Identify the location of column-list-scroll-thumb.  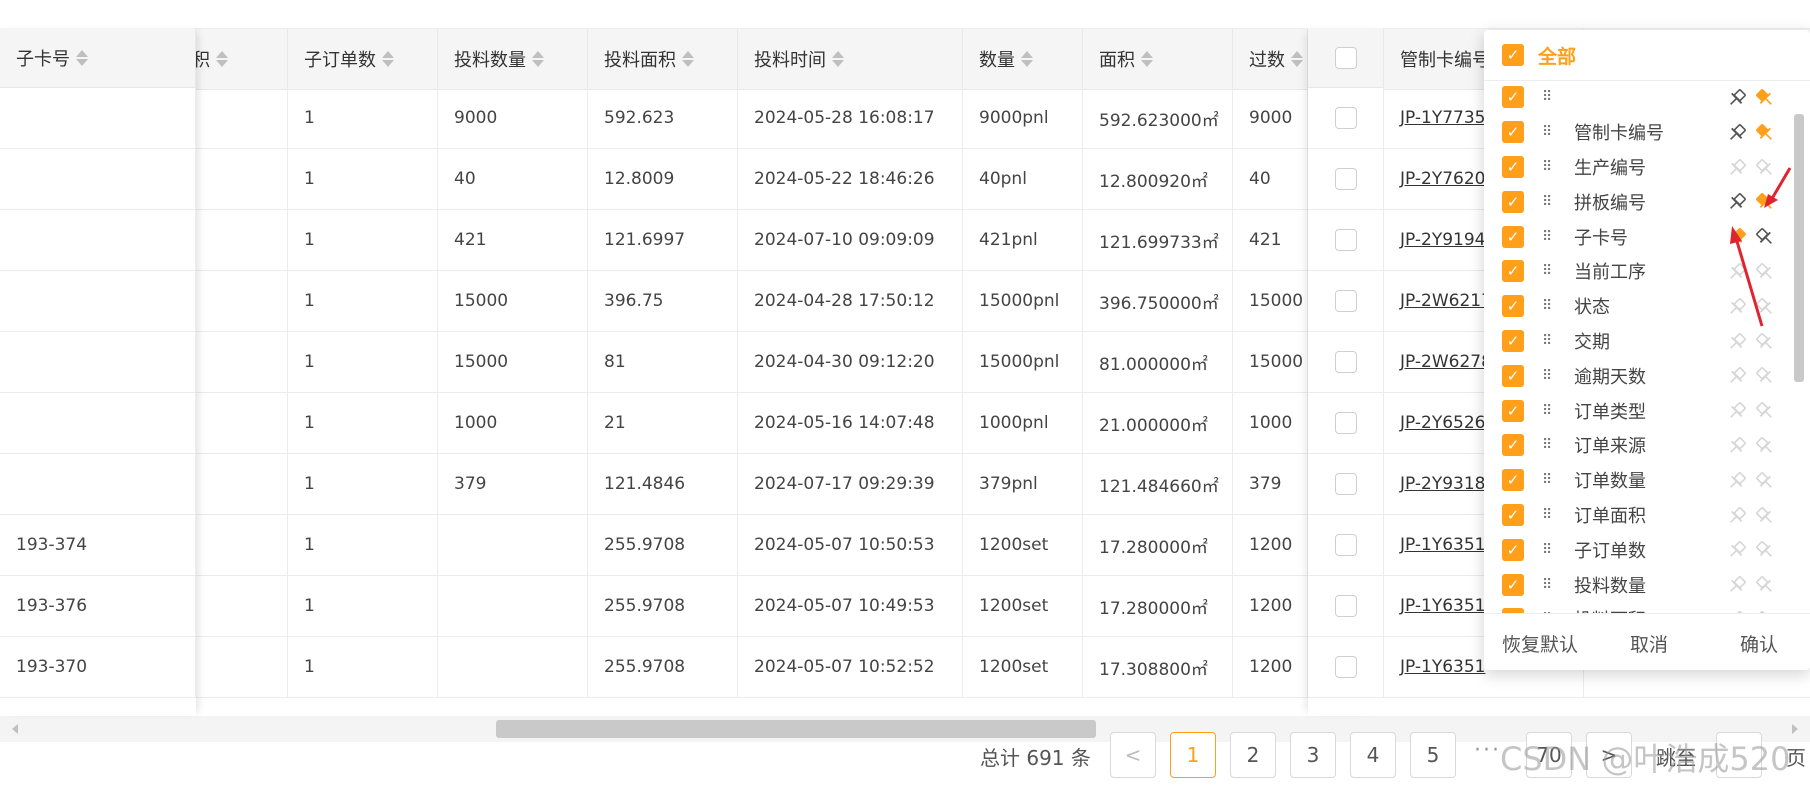
(1799, 248).